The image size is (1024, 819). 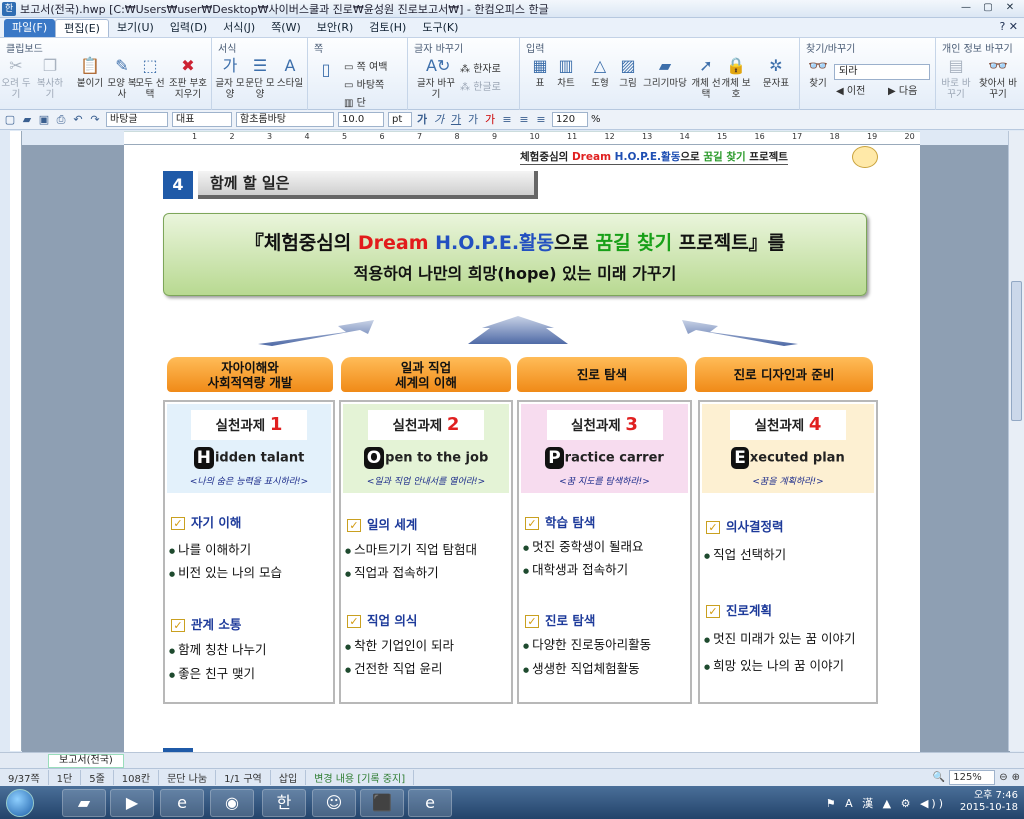 What do you see at coordinates (239, 28) in the screenshot?
I see `menu-format: 서식(J)` at bounding box center [239, 28].